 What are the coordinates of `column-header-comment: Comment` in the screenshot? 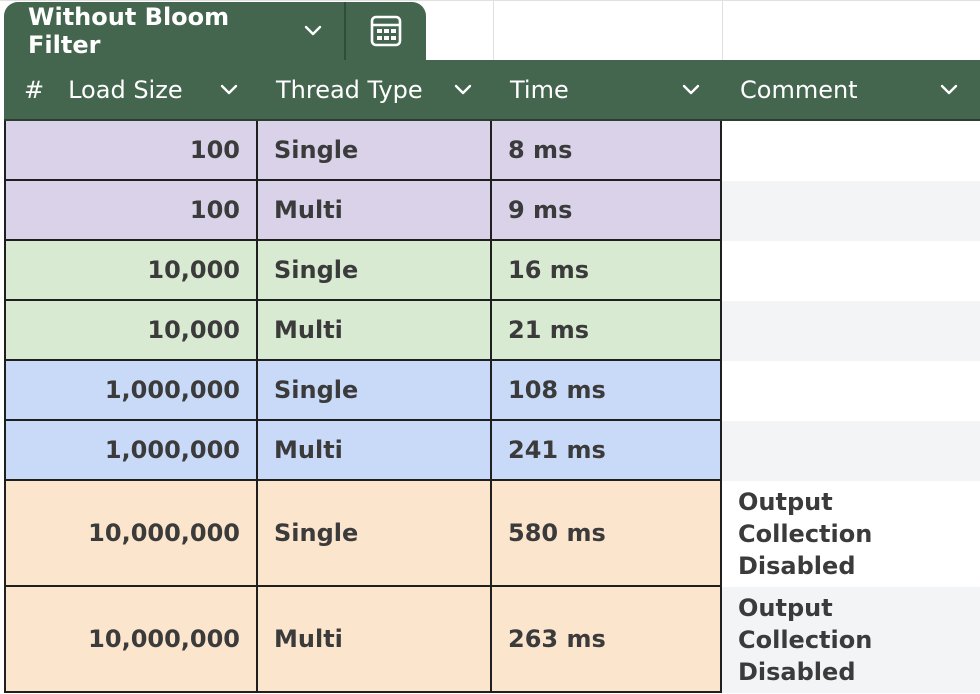 It's located at (851, 89).